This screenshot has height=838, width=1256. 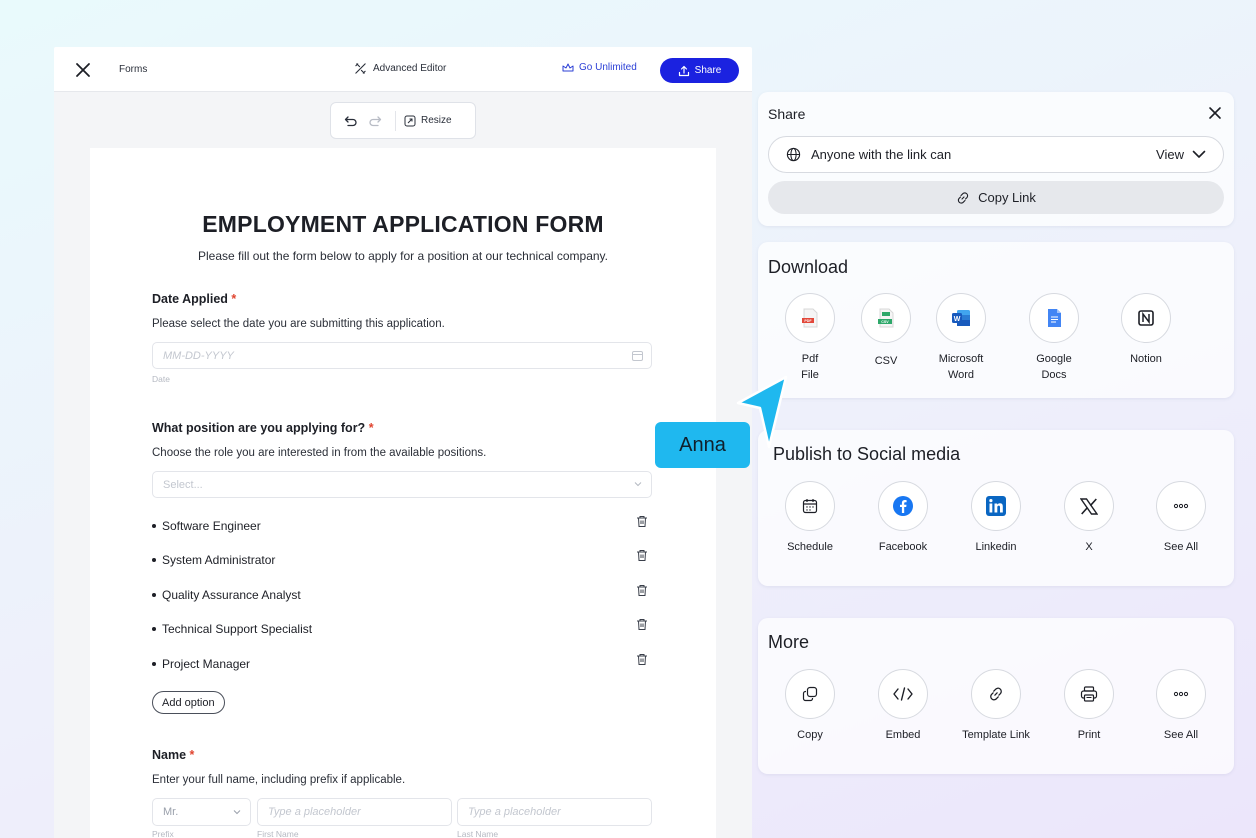 What do you see at coordinates (198, 356) in the screenshot?
I see `date-placeholder: MM-DD-YYYY` at bounding box center [198, 356].